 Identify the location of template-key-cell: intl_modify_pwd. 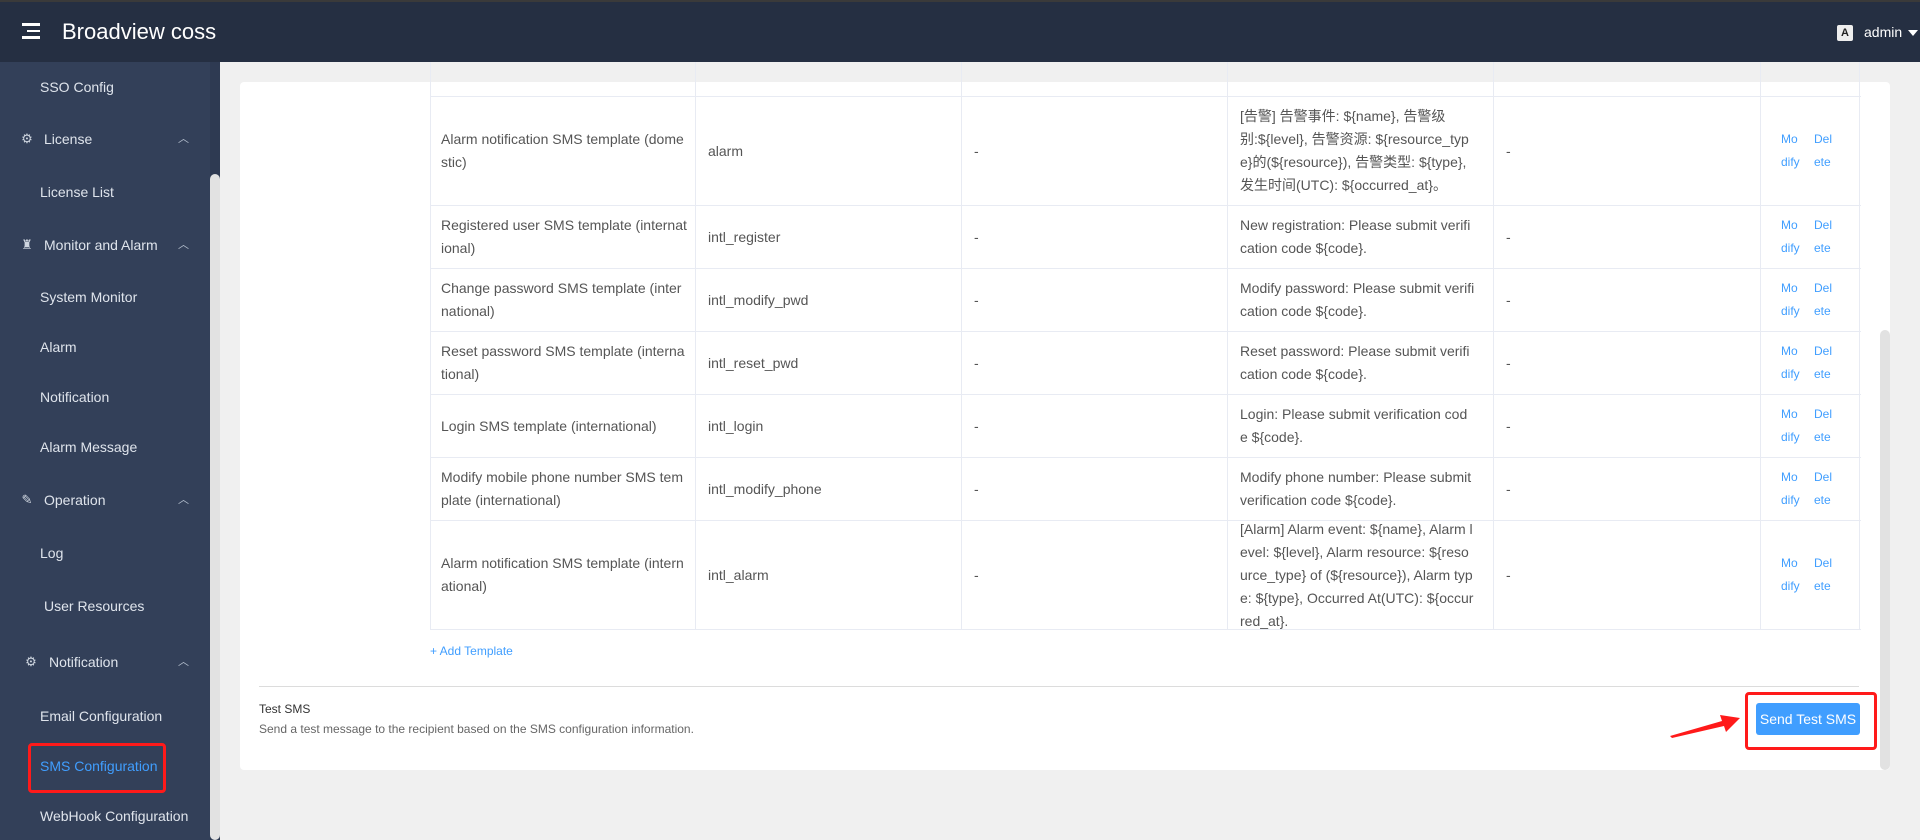
(828, 300).